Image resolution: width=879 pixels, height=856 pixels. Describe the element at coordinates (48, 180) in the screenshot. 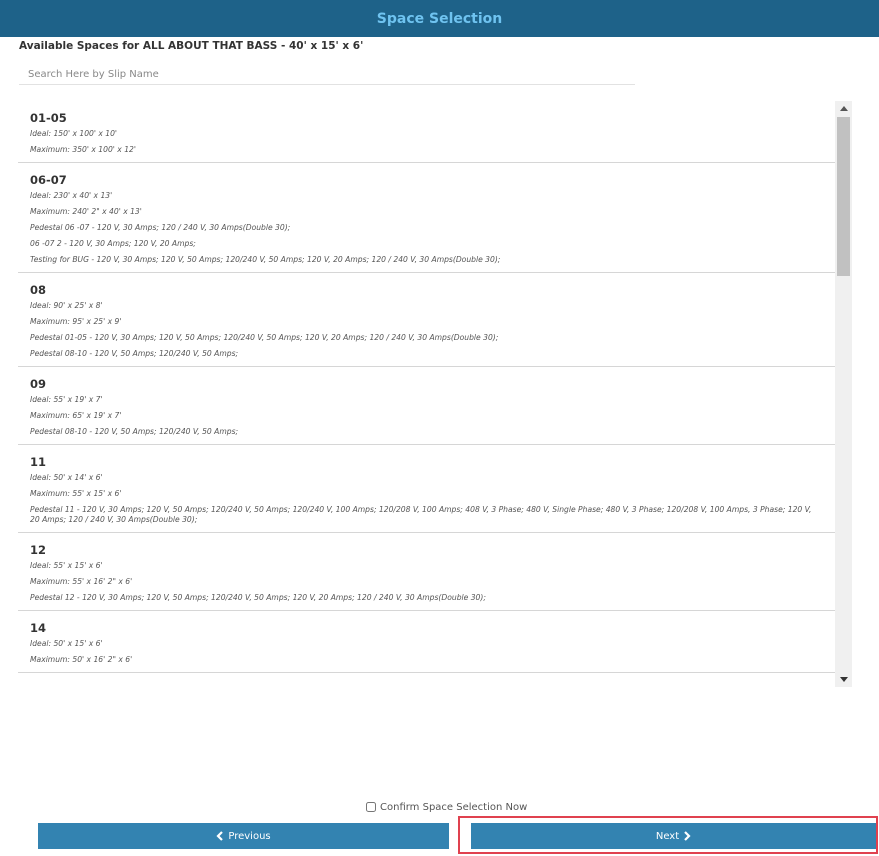

I see `slip-name: 06-07` at that location.